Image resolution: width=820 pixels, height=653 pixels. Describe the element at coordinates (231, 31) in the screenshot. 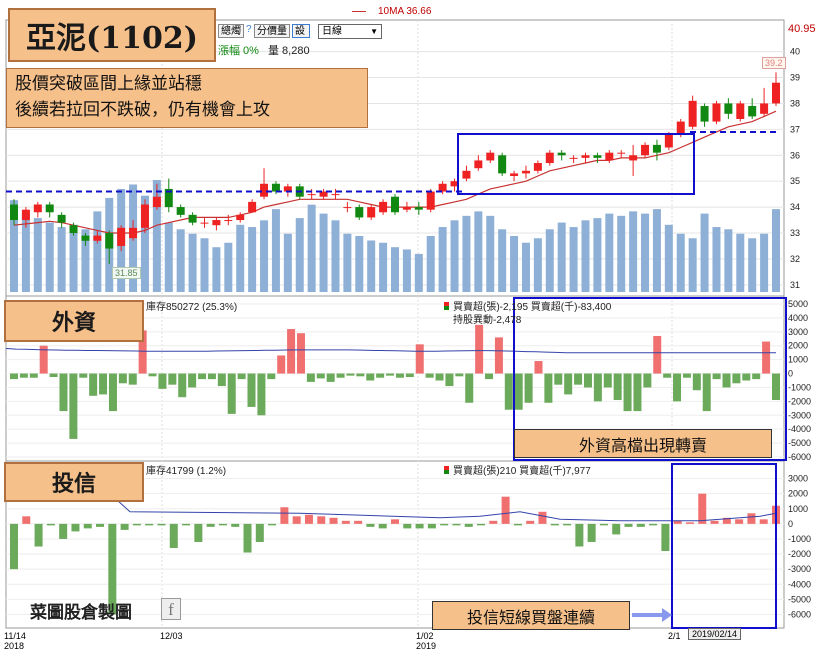

I see `toolbar-button-candle: 總燭` at that location.